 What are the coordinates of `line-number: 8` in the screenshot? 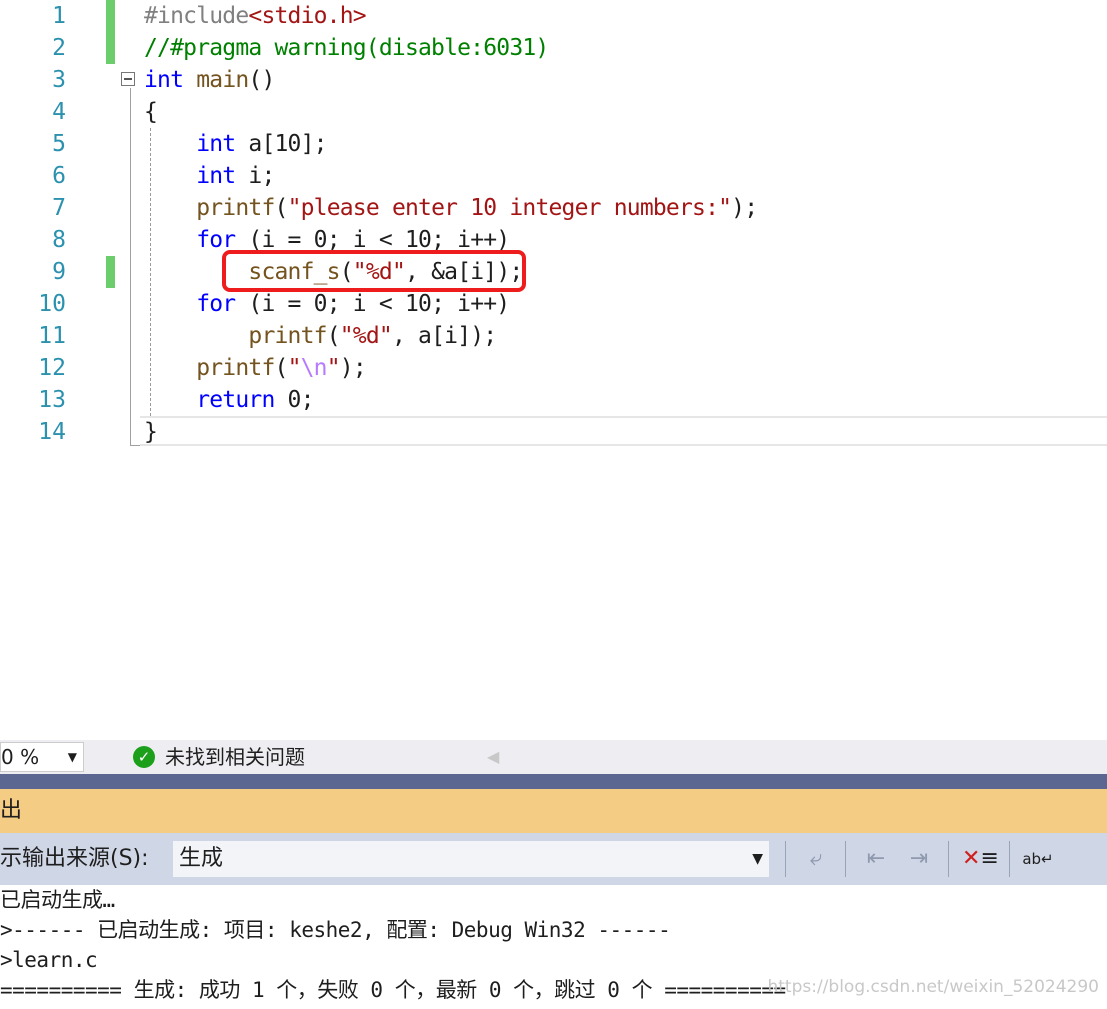 It's located at (59, 240).